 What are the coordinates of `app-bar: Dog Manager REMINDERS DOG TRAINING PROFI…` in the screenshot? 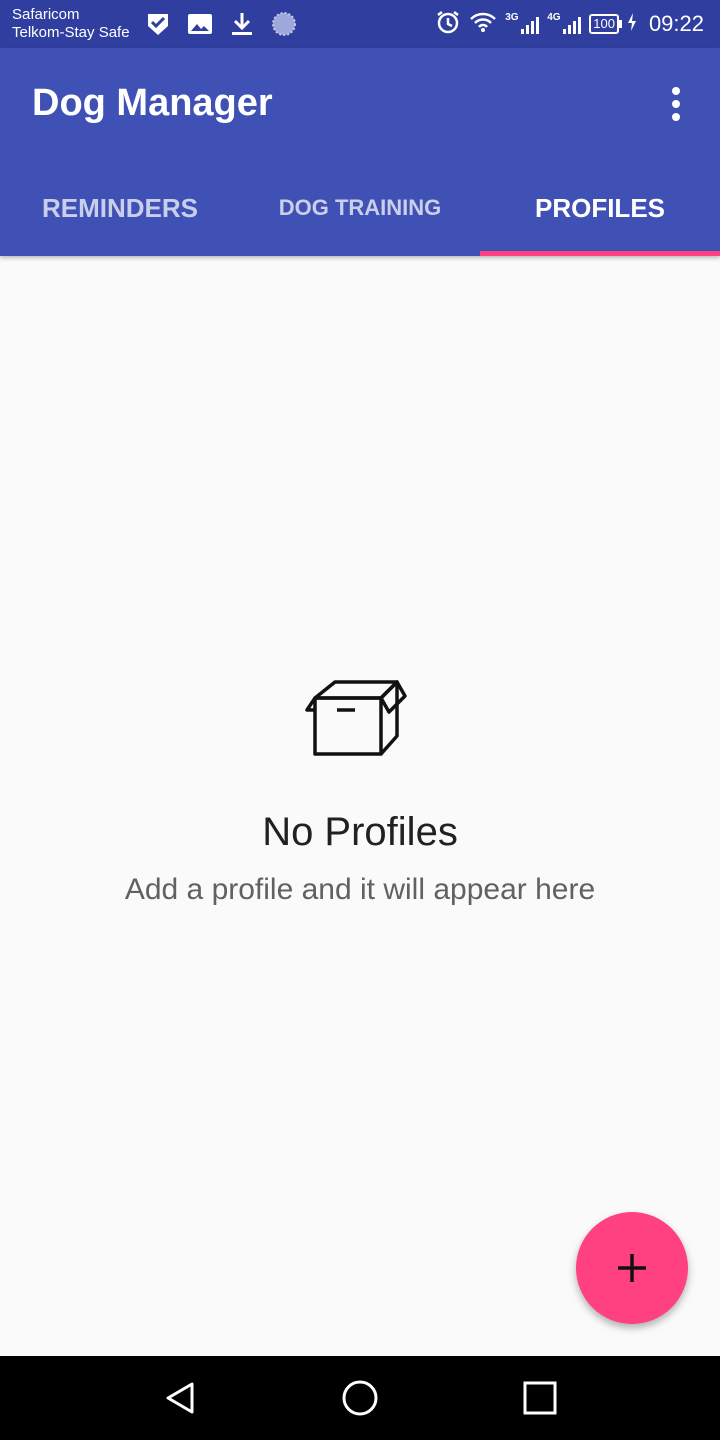 It's located at (360, 152).